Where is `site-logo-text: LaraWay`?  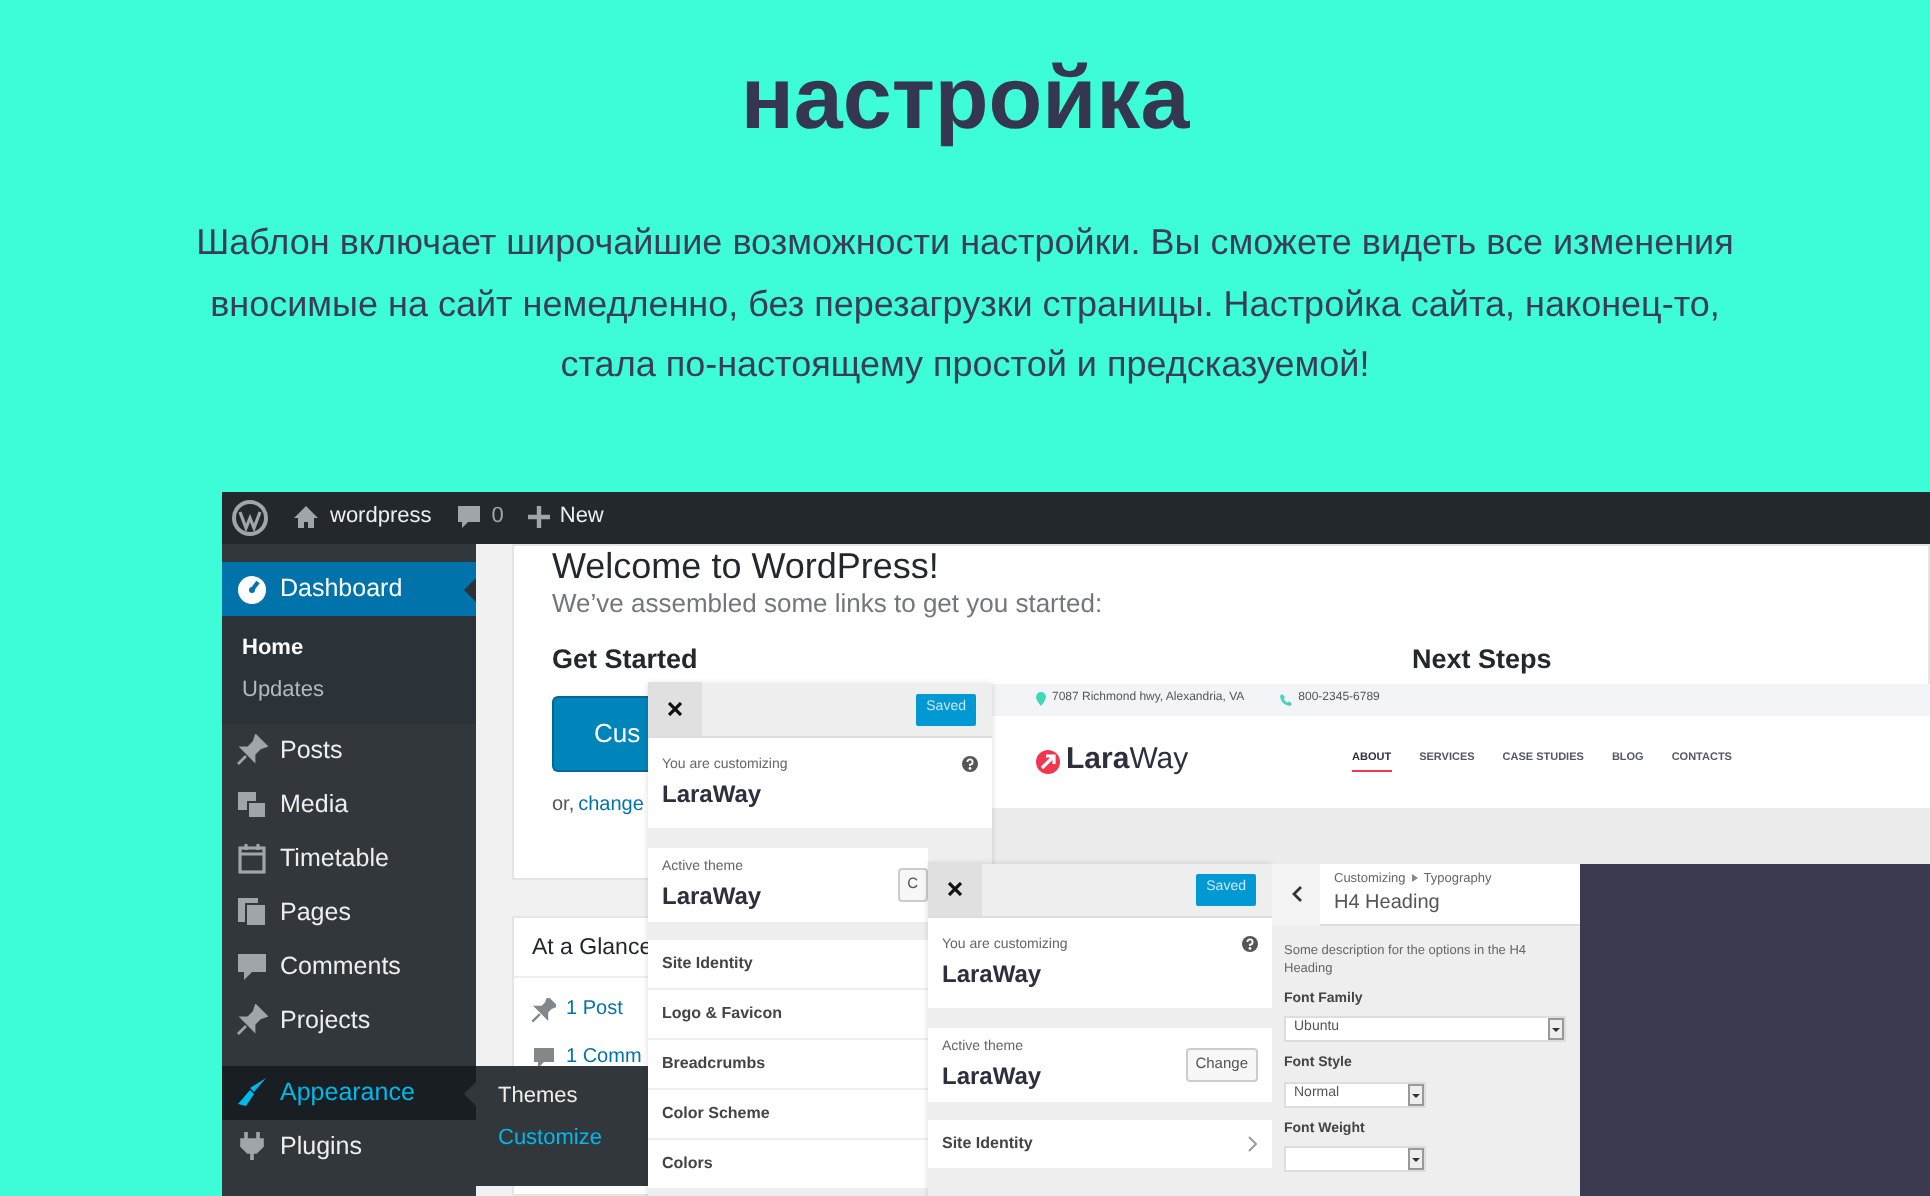
site-logo-text: LaraWay is located at coordinates (1127, 760).